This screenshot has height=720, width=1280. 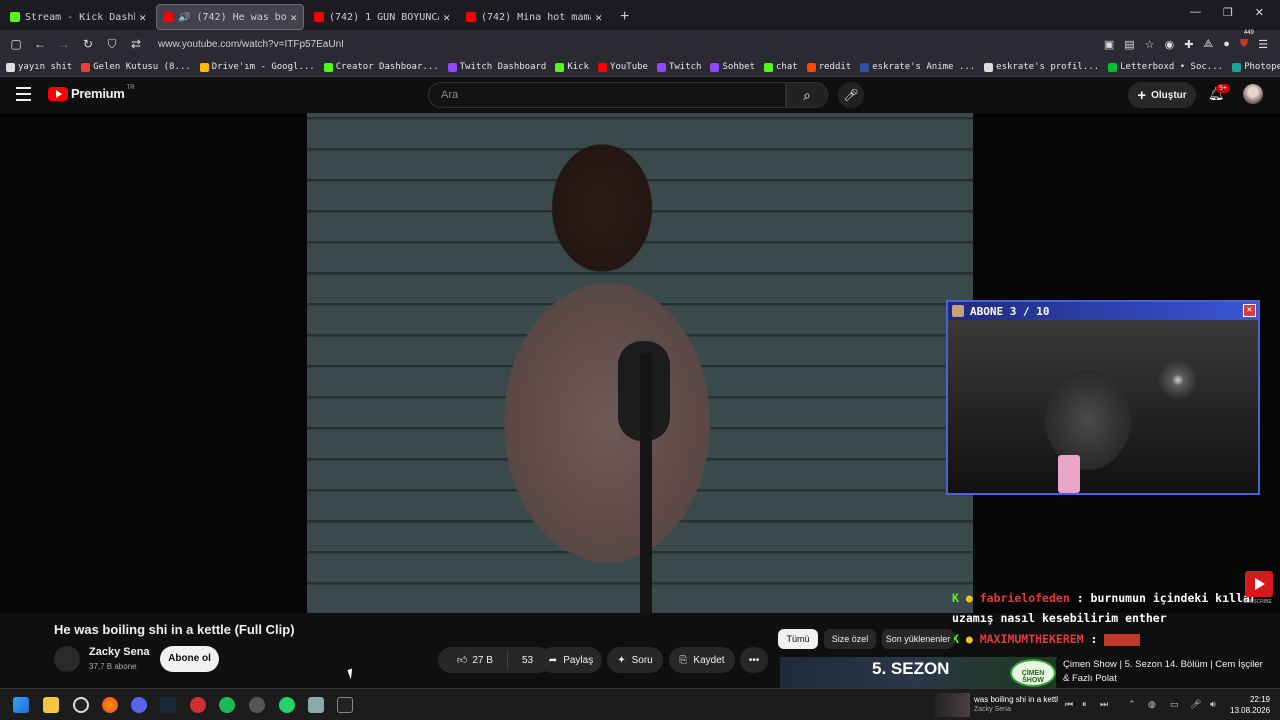 What do you see at coordinates (1129, 44) in the screenshot?
I see `reader-icon: ▤` at bounding box center [1129, 44].